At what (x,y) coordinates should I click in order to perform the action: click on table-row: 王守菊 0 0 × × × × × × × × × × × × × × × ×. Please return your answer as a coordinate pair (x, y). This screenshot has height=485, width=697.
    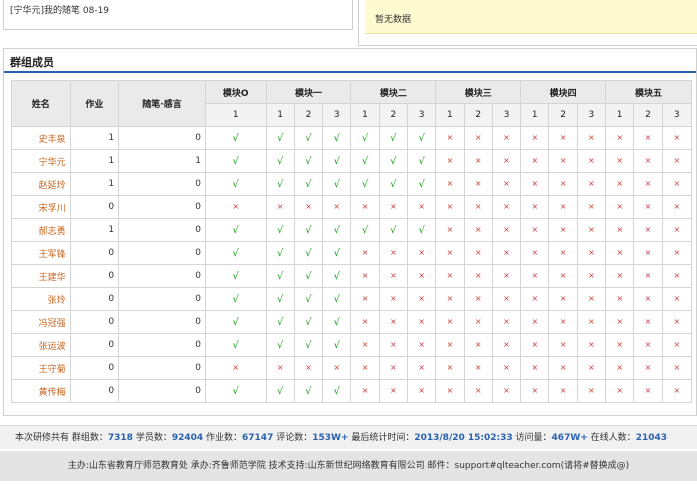
    Looking at the image, I should click on (352, 368).